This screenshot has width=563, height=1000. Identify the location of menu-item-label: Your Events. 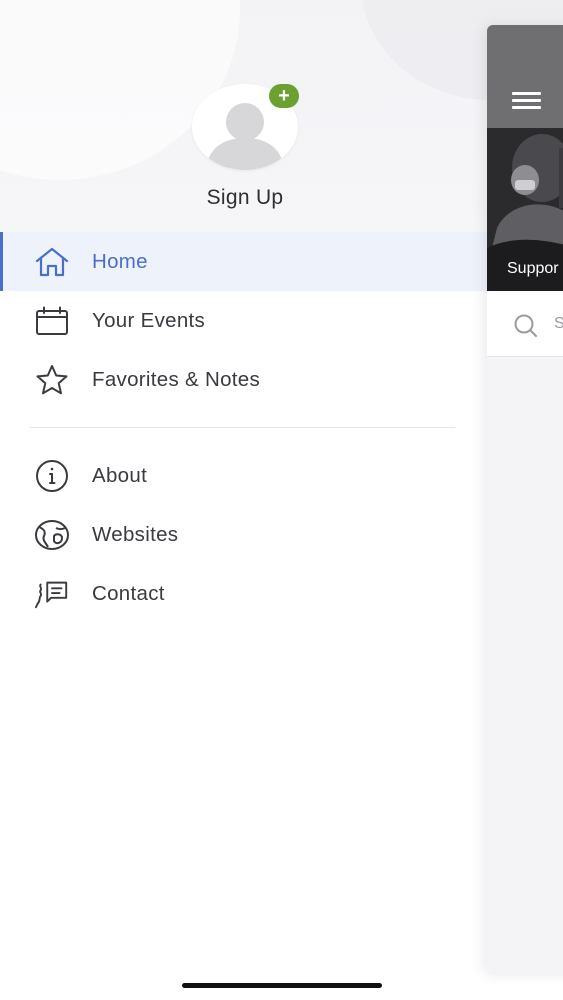
(149, 320).